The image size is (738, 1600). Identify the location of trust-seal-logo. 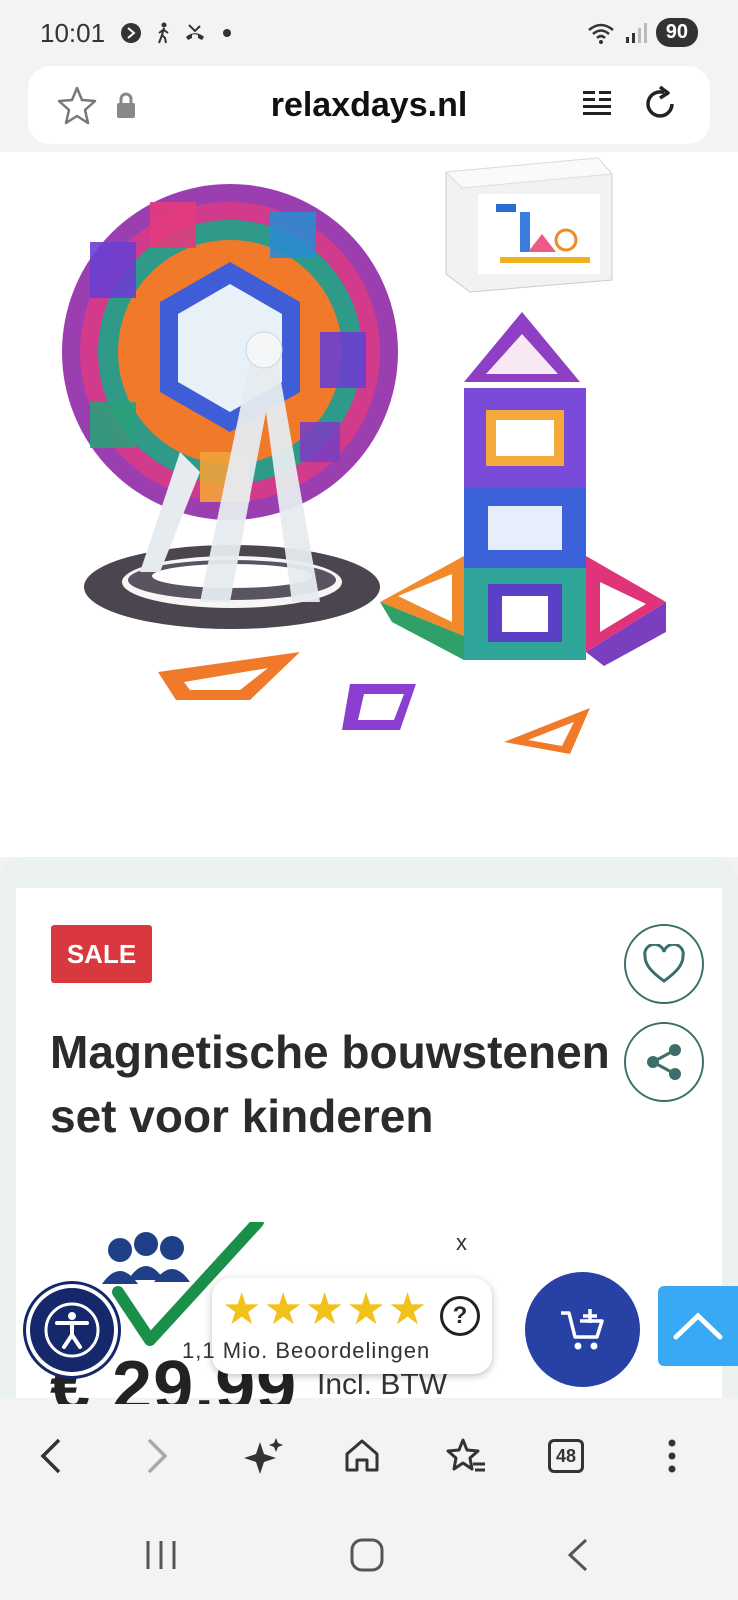
(183, 1284).